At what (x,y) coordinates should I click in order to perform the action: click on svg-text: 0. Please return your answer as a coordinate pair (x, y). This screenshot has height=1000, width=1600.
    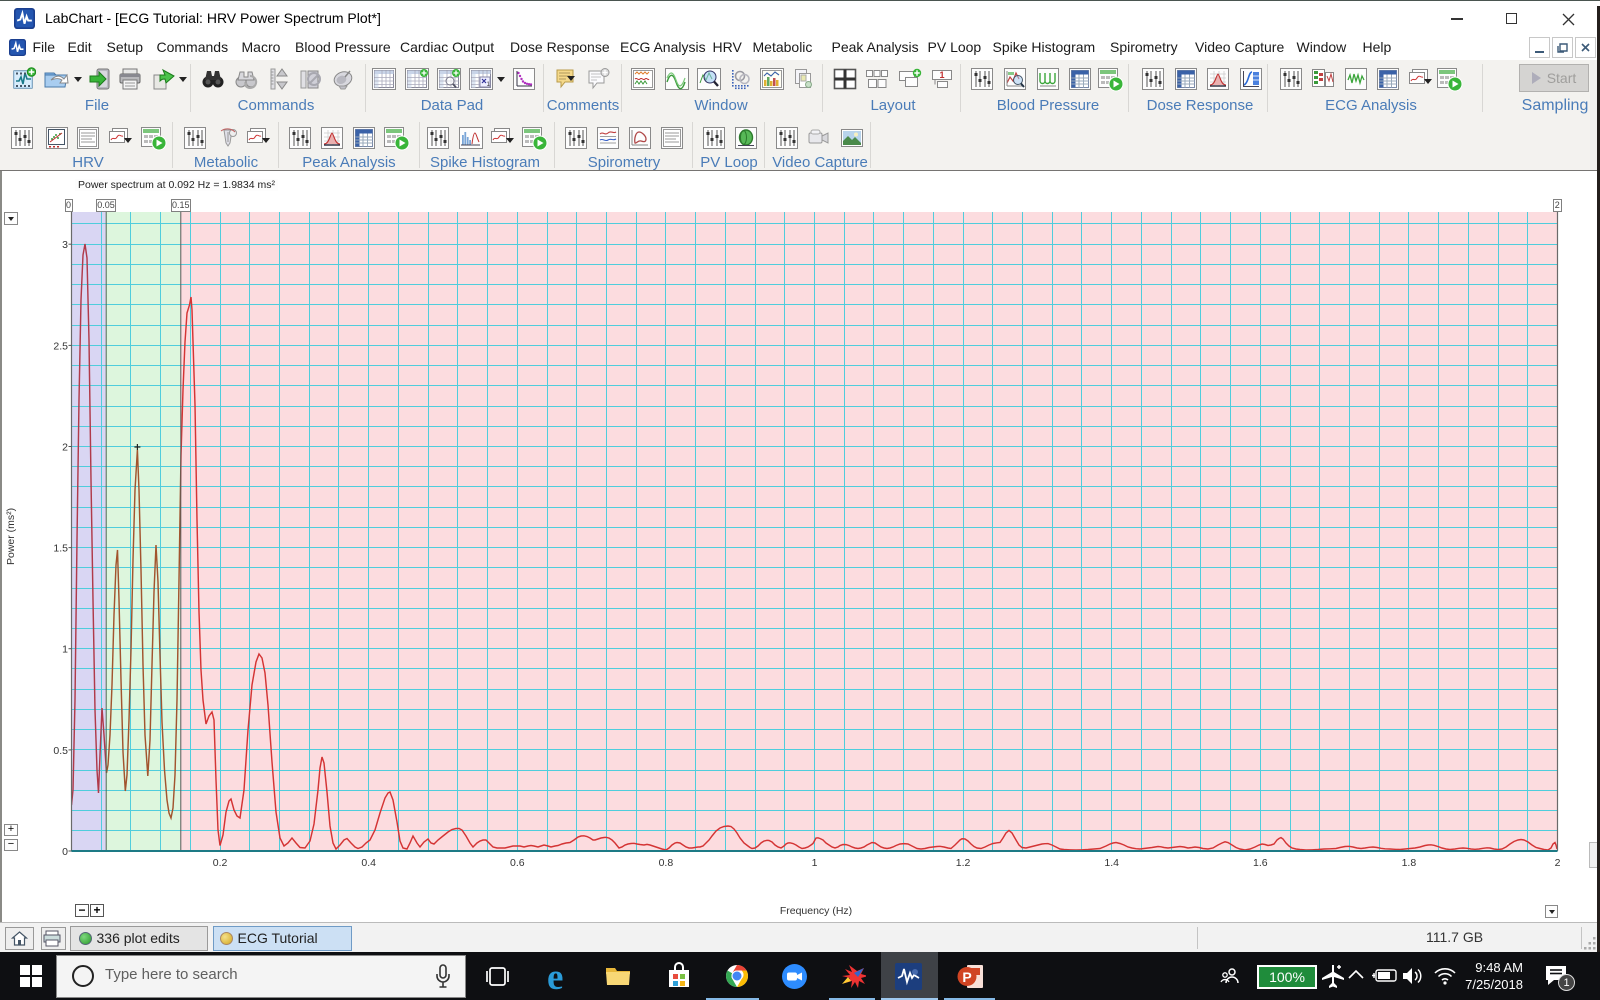
    Looking at the image, I should click on (65, 852).